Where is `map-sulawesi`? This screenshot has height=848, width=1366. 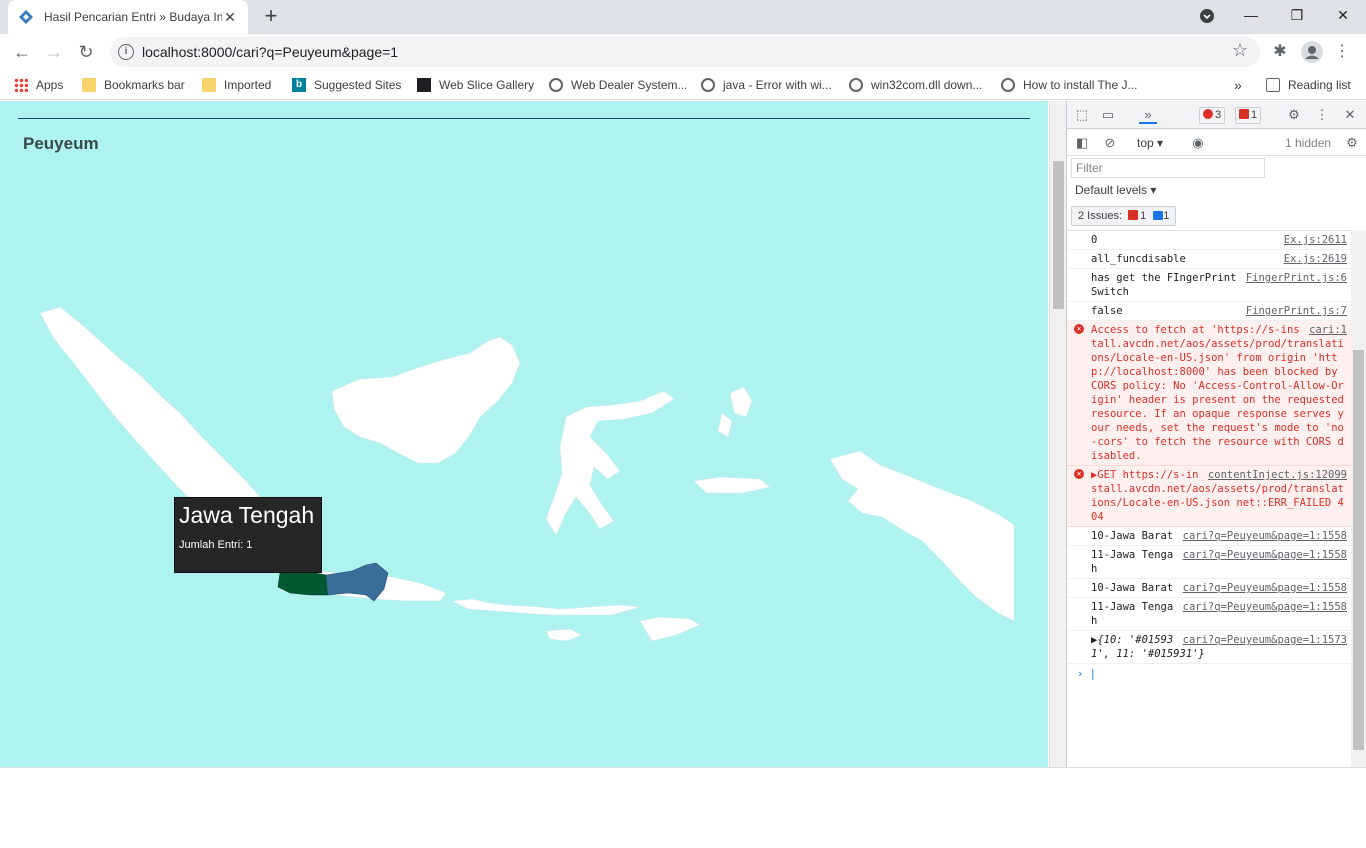
map-sulawesi is located at coordinates (610, 463).